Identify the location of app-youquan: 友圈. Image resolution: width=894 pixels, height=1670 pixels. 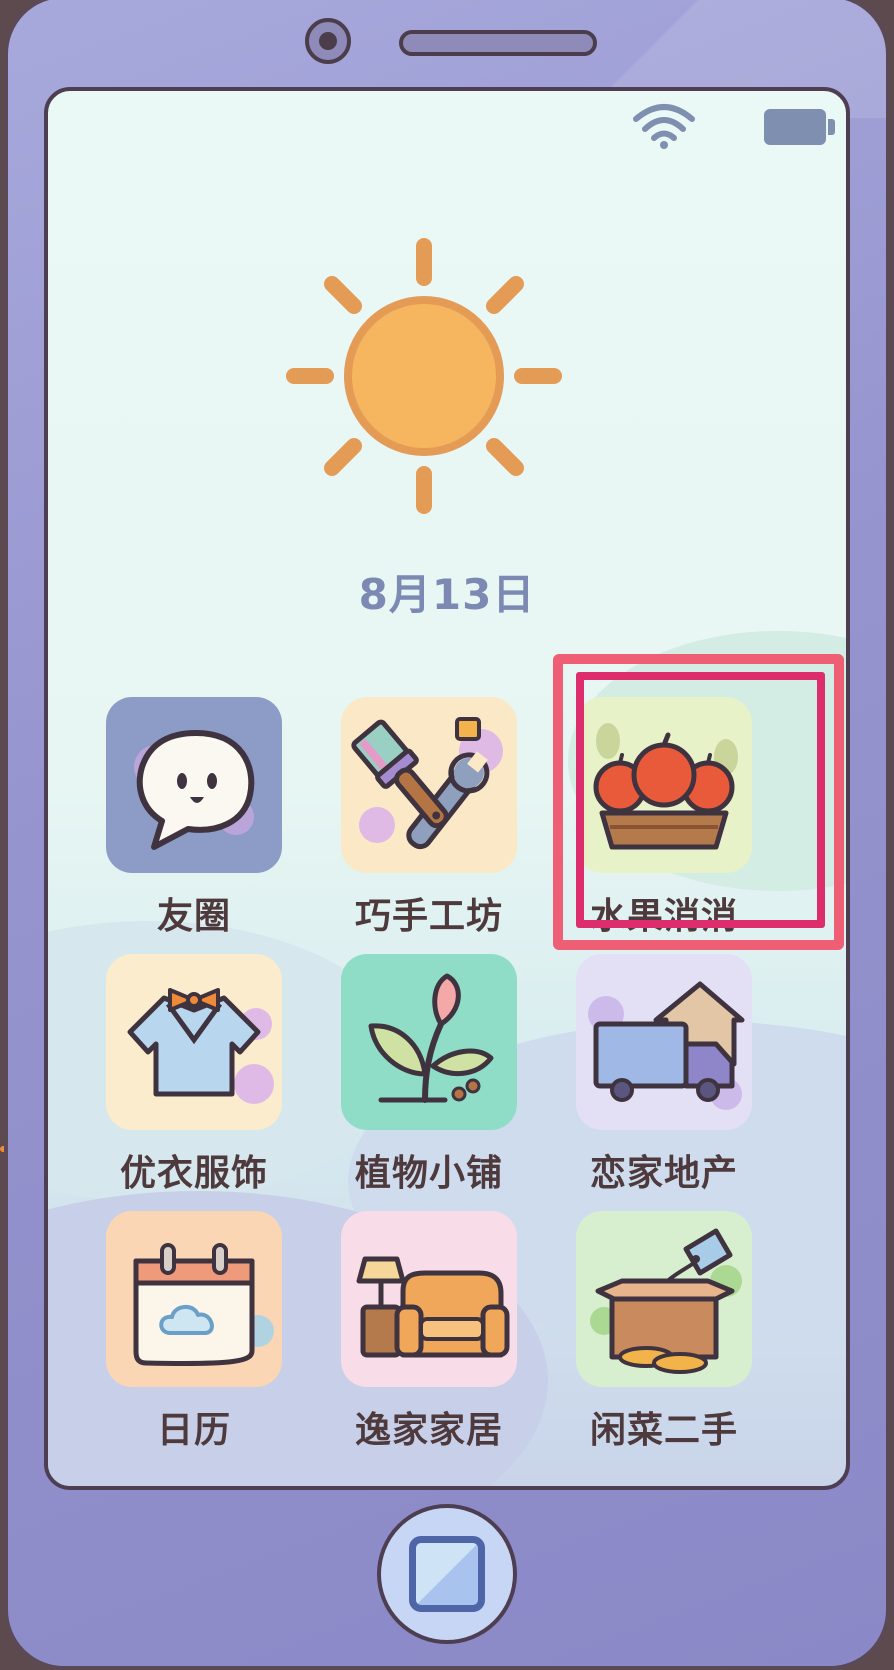
(194, 818).